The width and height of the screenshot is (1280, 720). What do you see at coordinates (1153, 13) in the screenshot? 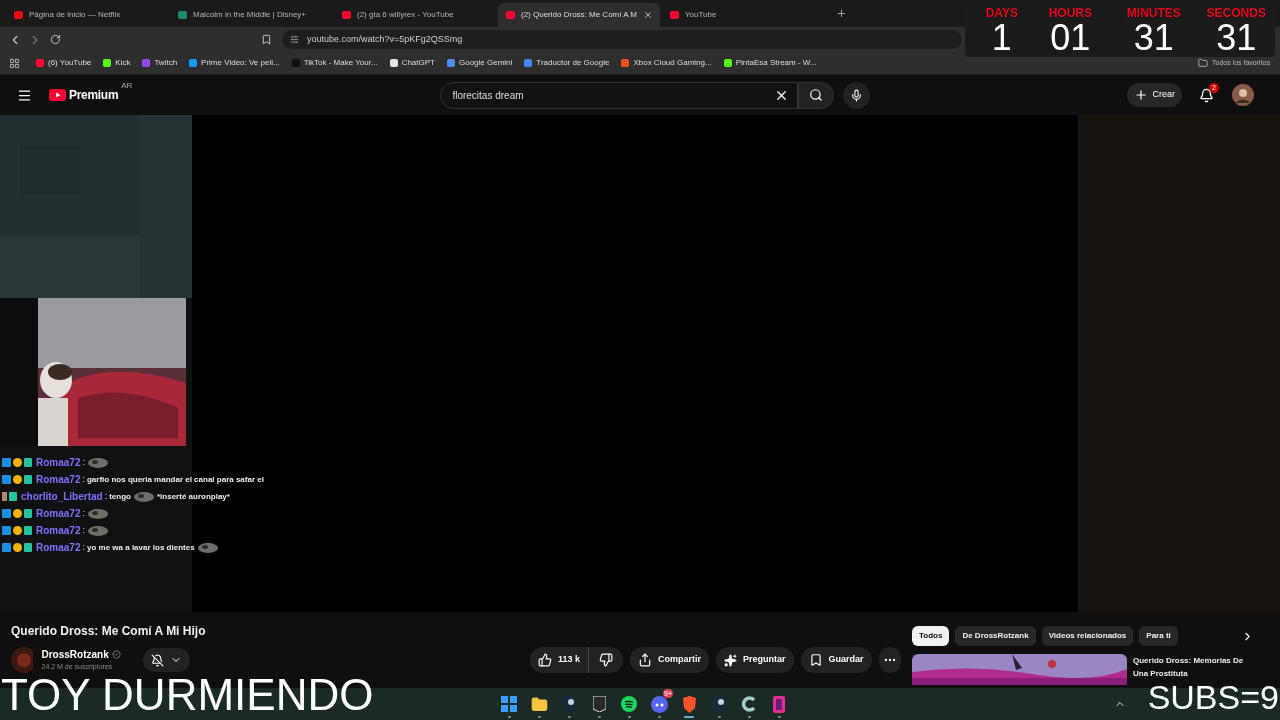
I see `countdown-label: MINUTES` at bounding box center [1153, 13].